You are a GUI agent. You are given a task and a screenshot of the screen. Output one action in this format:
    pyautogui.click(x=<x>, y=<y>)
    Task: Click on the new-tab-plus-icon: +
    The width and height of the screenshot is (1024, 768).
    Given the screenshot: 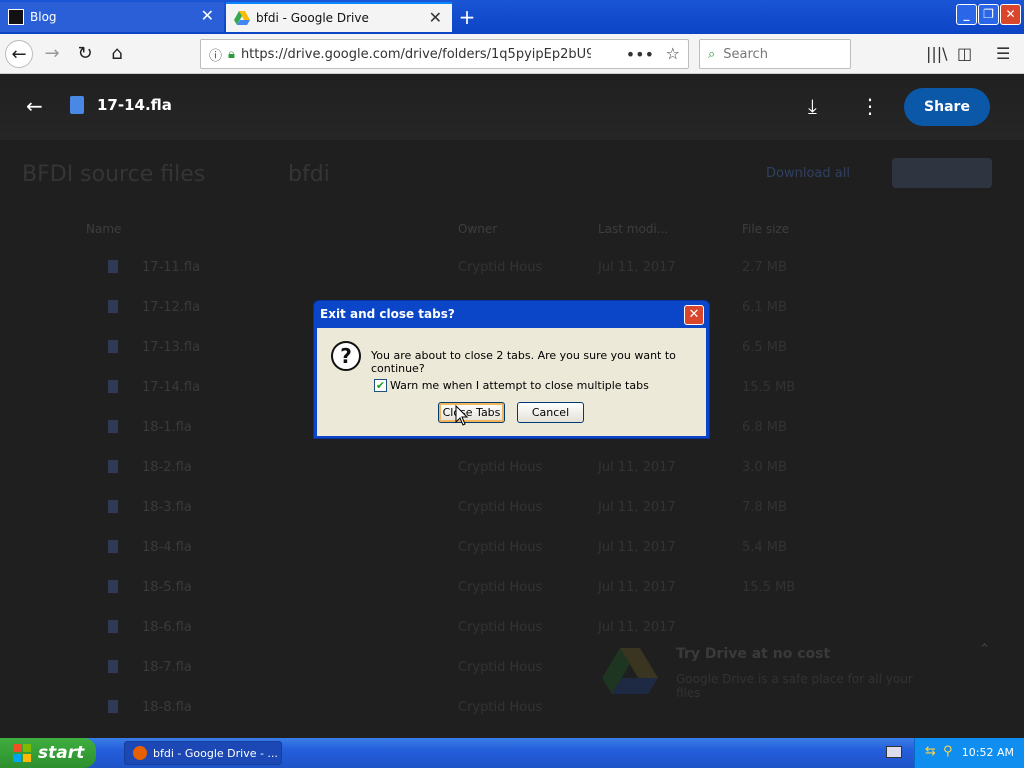 What is the action you would take?
    pyautogui.click(x=467, y=17)
    